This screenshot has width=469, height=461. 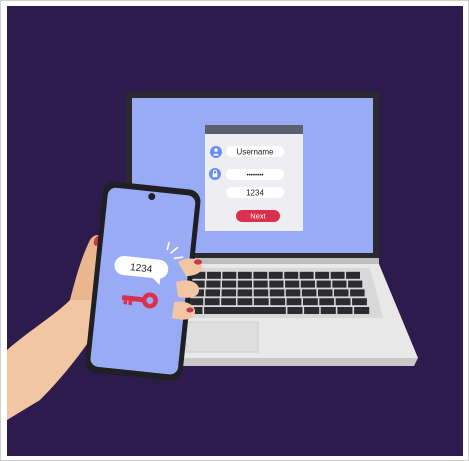 What do you see at coordinates (198, 262) in the screenshot?
I see `finger-top-nail` at bounding box center [198, 262].